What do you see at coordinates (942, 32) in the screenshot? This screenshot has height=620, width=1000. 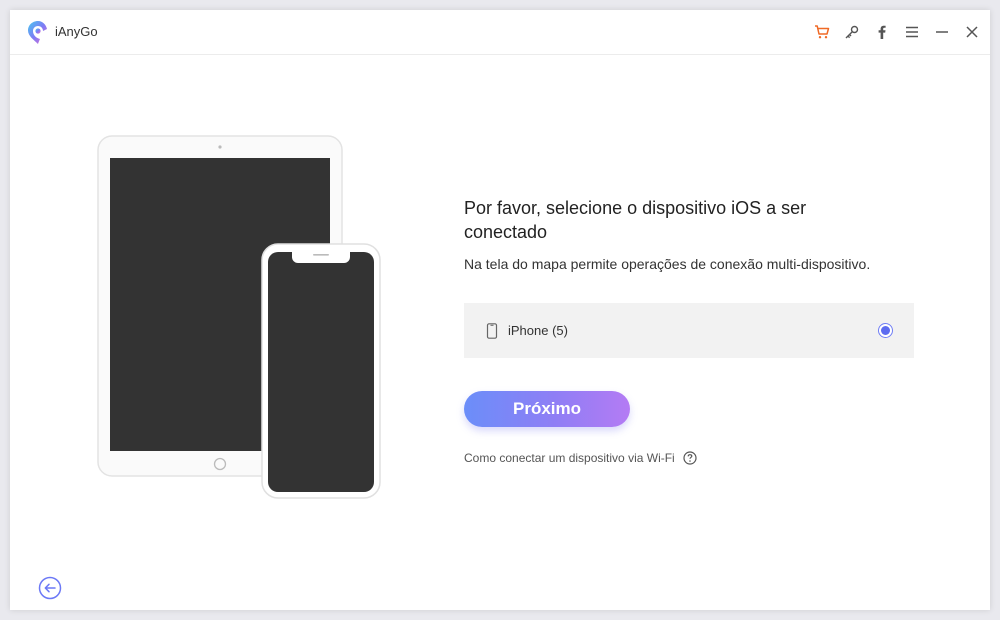 I see `minimize-icon` at bounding box center [942, 32].